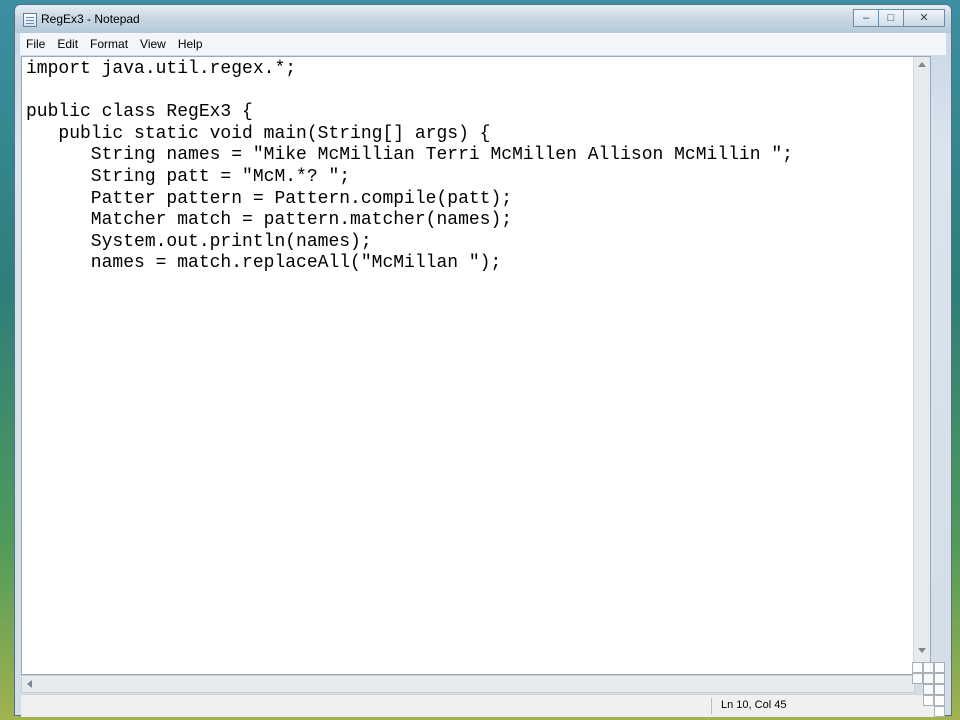 Image resolution: width=960 pixels, height=720 pixels. What do you see at coordinates (924, 18) in the screenshot?
I see `close-button: ✕` at bounding box center [924, 18].